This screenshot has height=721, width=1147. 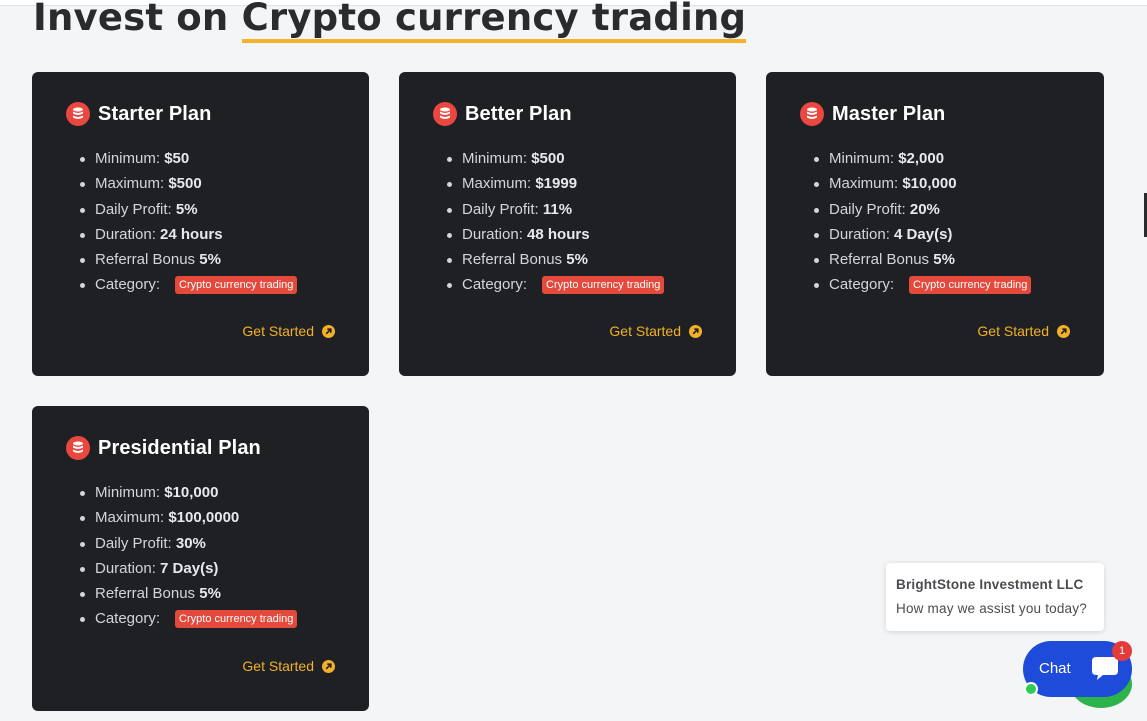 I want to click on plan-maximum: Maximum: $10,000, so click(x=921, y=183).